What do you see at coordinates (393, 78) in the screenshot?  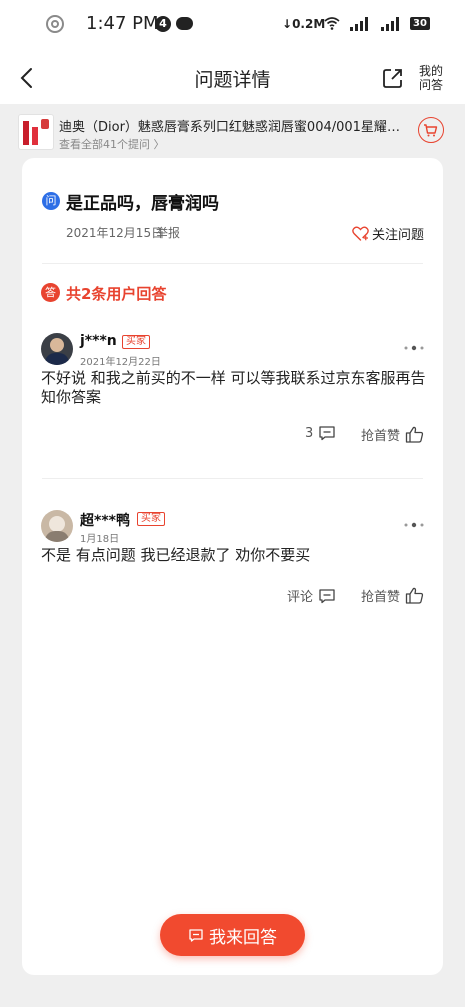 I see `share-icon` at bounding box center [393, 78].